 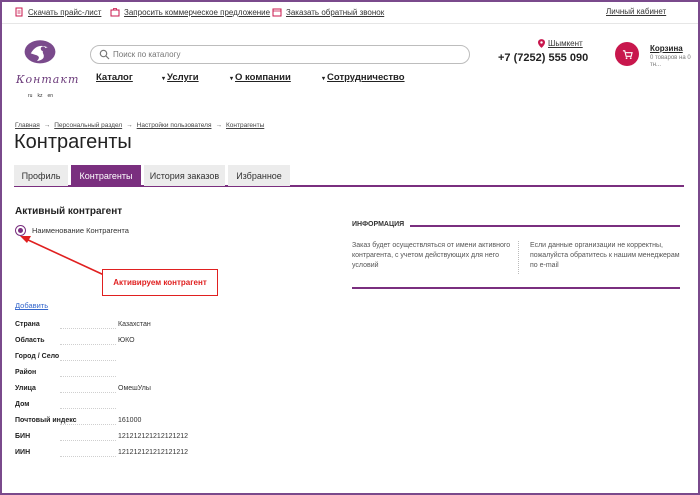 I want to click on breadcrumb-home: Главная, so click(x=27, y=125).